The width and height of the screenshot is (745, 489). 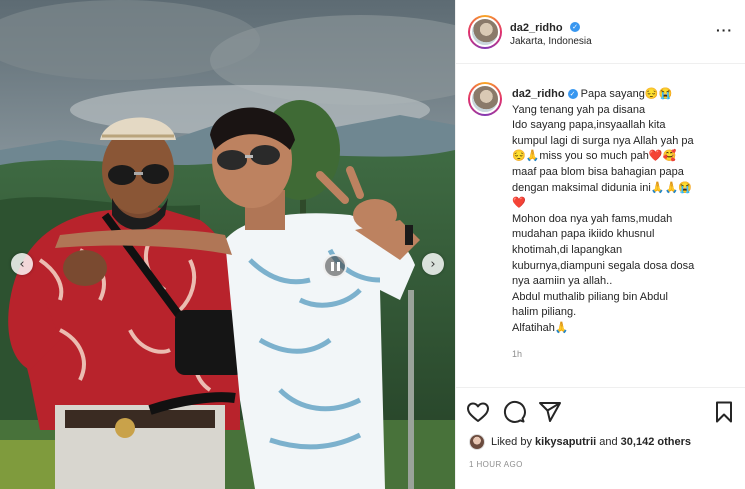 What do you see at coordinates (572, 94) in the screenshot?
I see `caption-verified-badge-icon: ✓` at bounding box center [572, 94].